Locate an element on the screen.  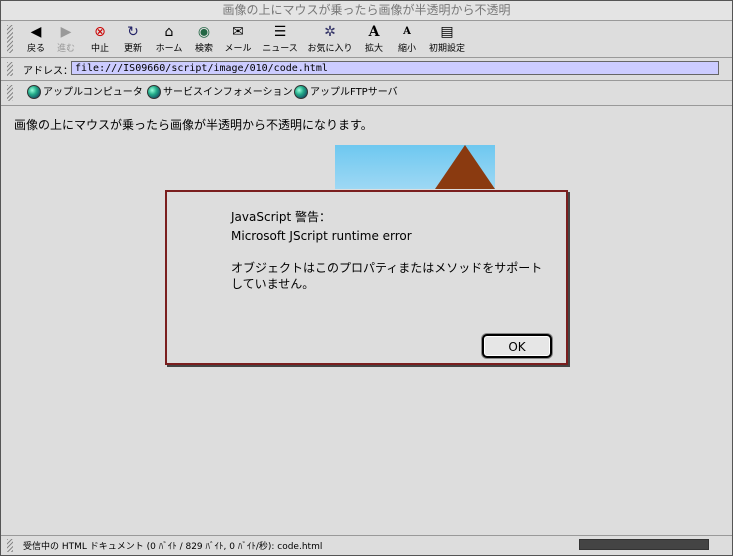
forward-button: ▶ 進む is located at coordinates (66, 40).